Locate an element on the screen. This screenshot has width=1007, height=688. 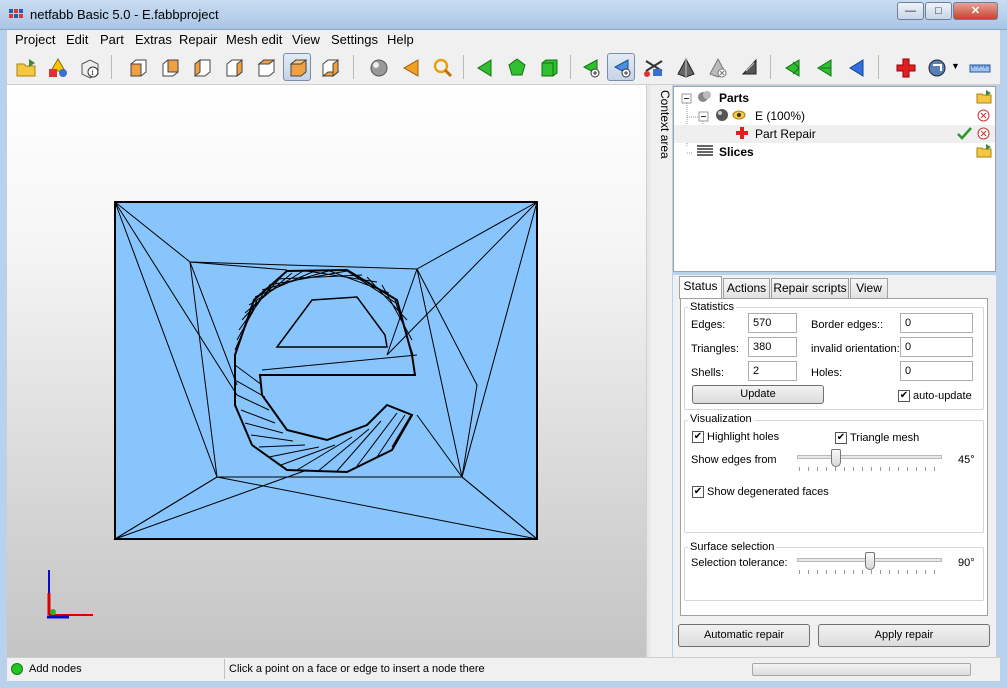
menu-extras: Extras is located at coordinates (153, 39).